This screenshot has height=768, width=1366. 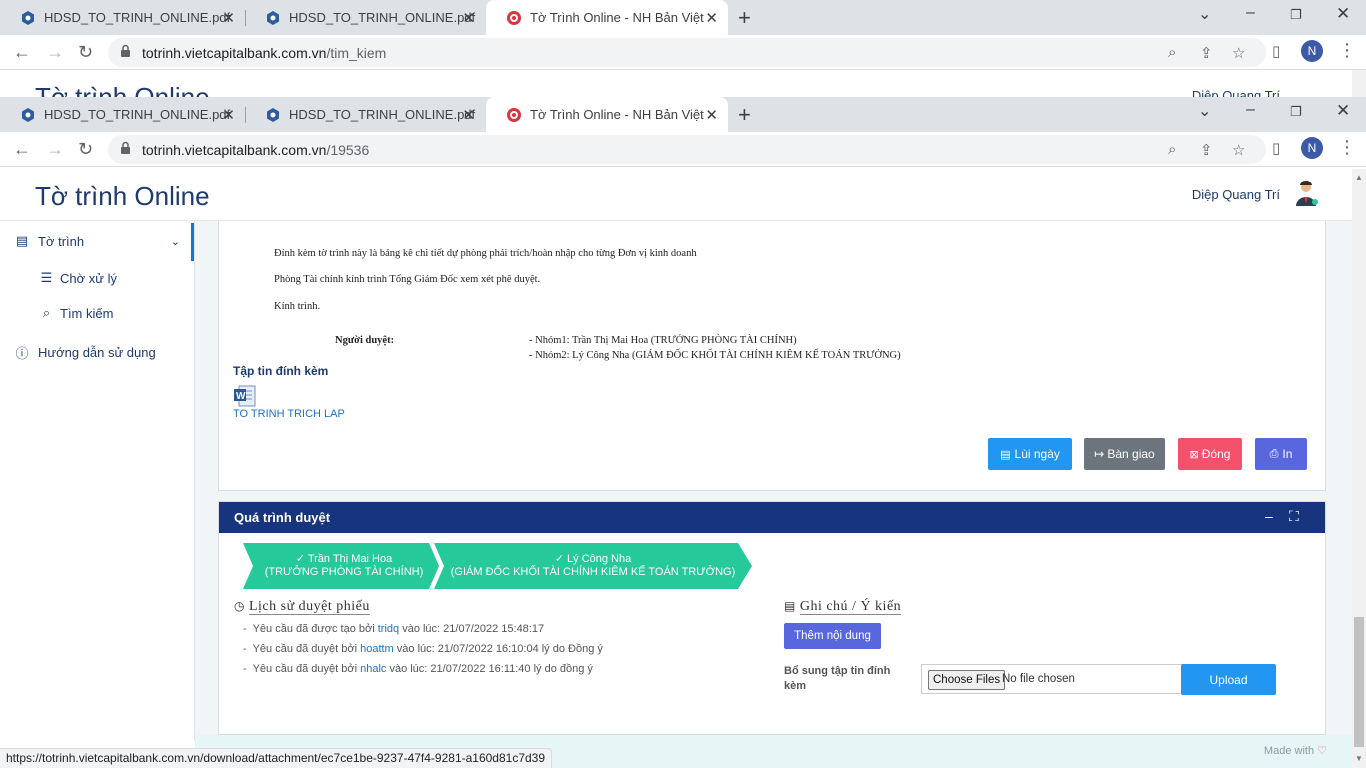 I want to click on comment-icon: ▤, so click(x=790, y=606).